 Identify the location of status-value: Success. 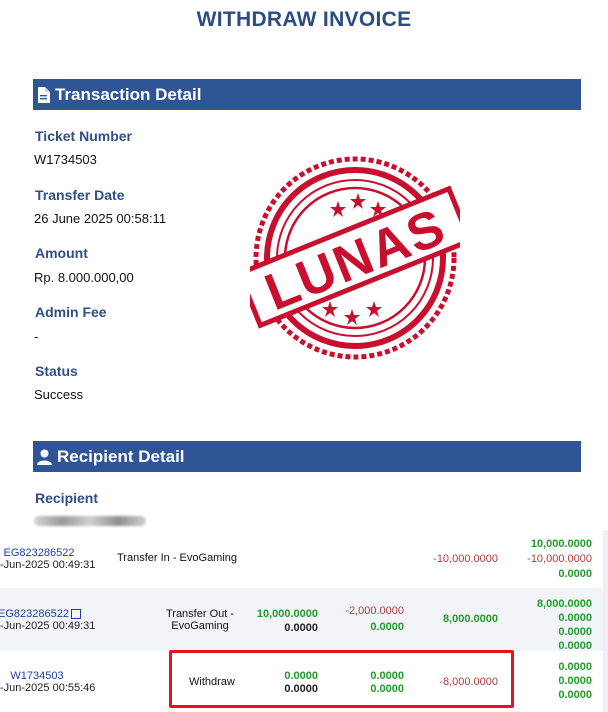
(59, 394).